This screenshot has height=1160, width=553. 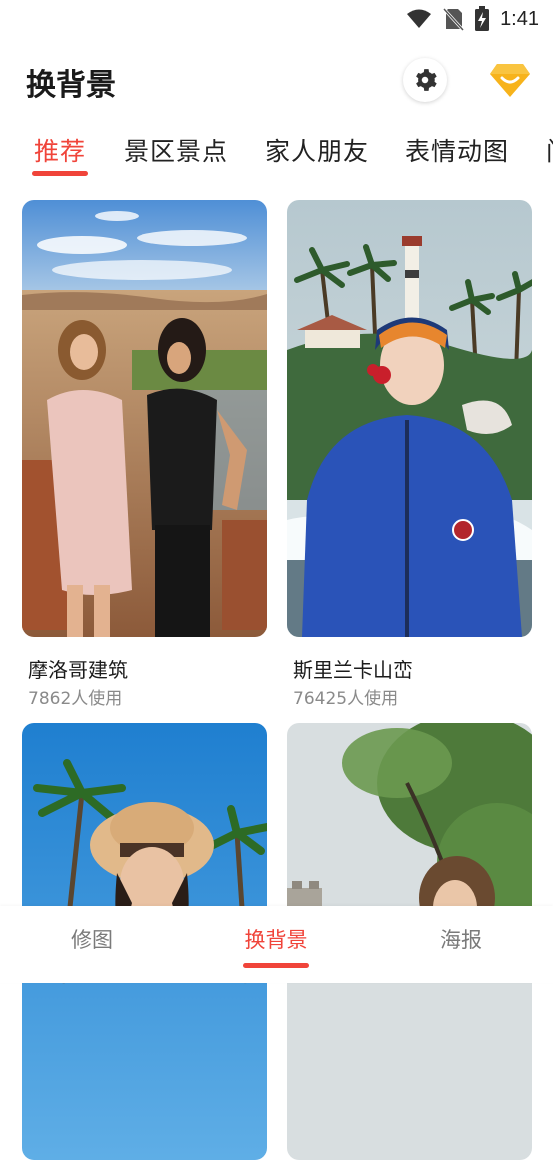 I want to click on settings-button, so click(x=425, y=80).